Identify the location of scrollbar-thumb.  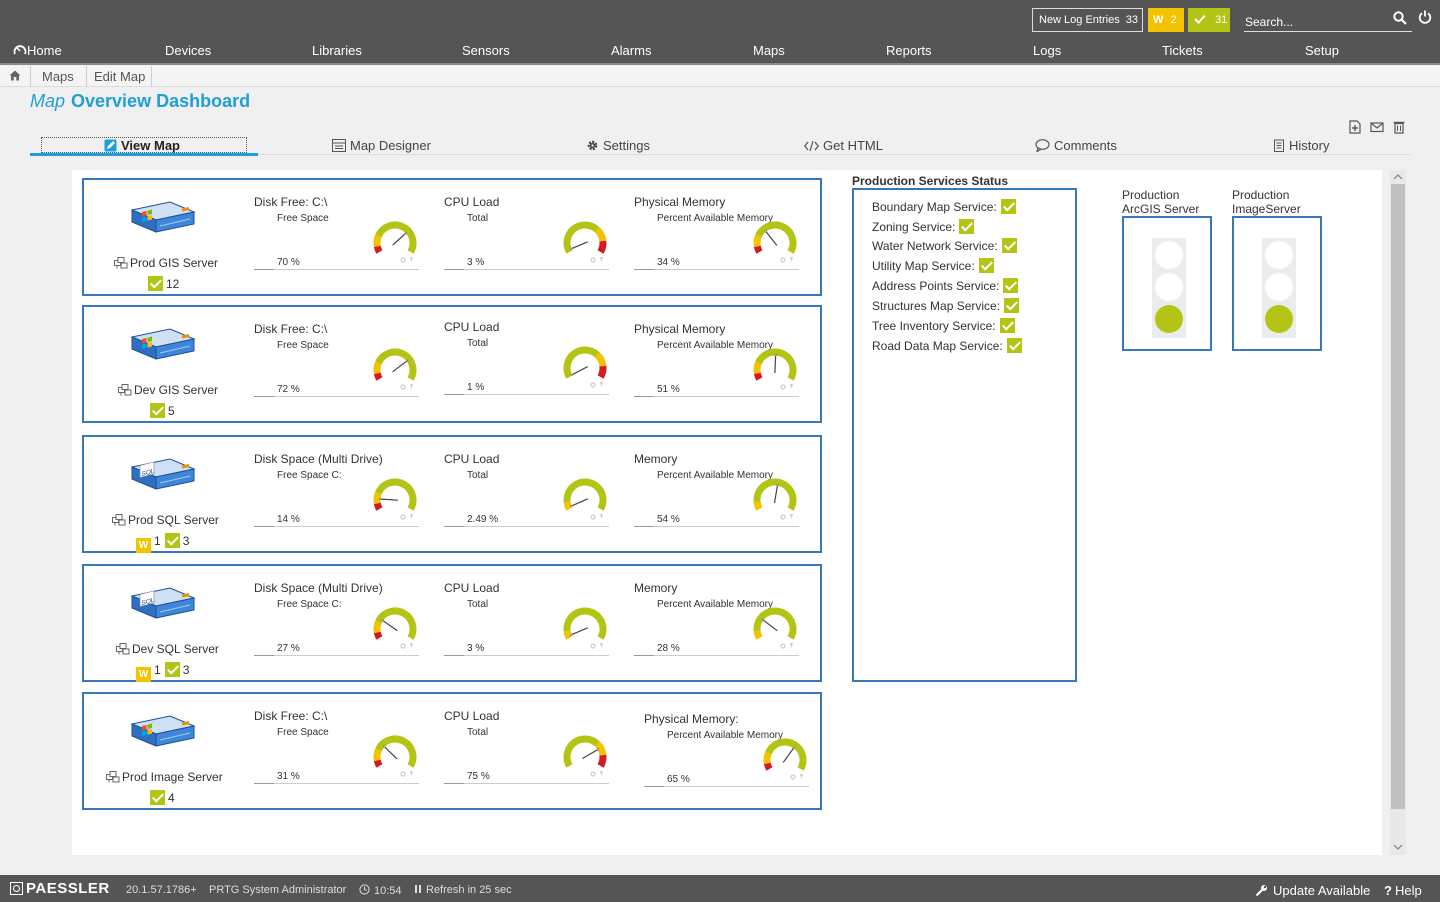
(1398, 496).